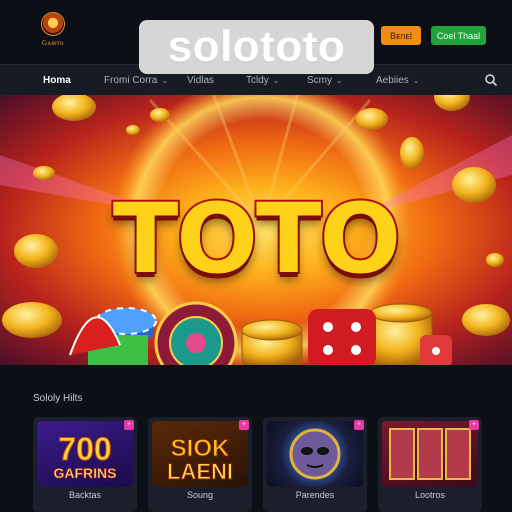 Image resolution: width=512 pixels, height=512 pixels. I want to click on hero-title: TOTO, so click(257, 239).